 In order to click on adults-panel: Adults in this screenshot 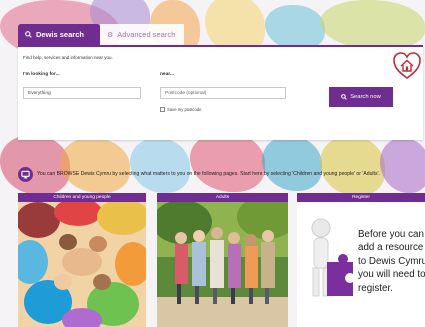, I will do `click(222, 260)`.